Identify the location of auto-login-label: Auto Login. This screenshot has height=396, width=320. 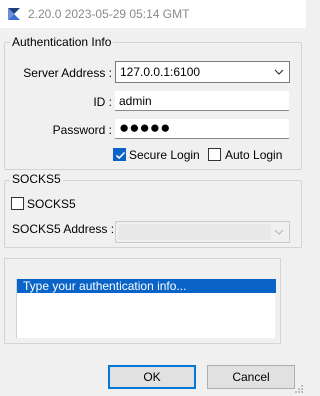
(253, 155).